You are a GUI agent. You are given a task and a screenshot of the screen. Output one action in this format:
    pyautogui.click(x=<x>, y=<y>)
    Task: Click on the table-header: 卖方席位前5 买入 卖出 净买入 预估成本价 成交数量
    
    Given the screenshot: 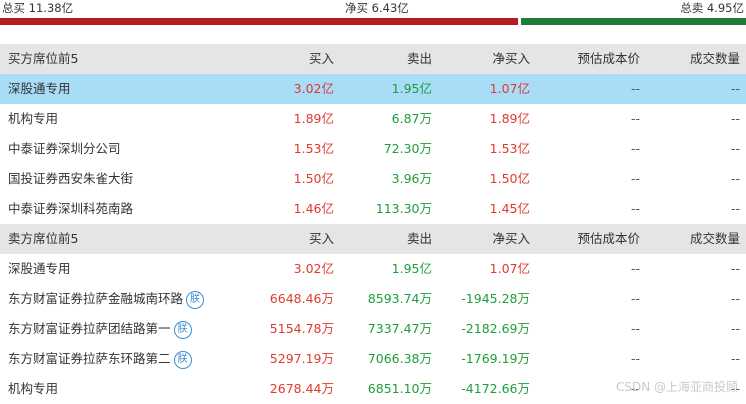 What is the action you would take?
    pyautogui.click(x=373, y=239)
    